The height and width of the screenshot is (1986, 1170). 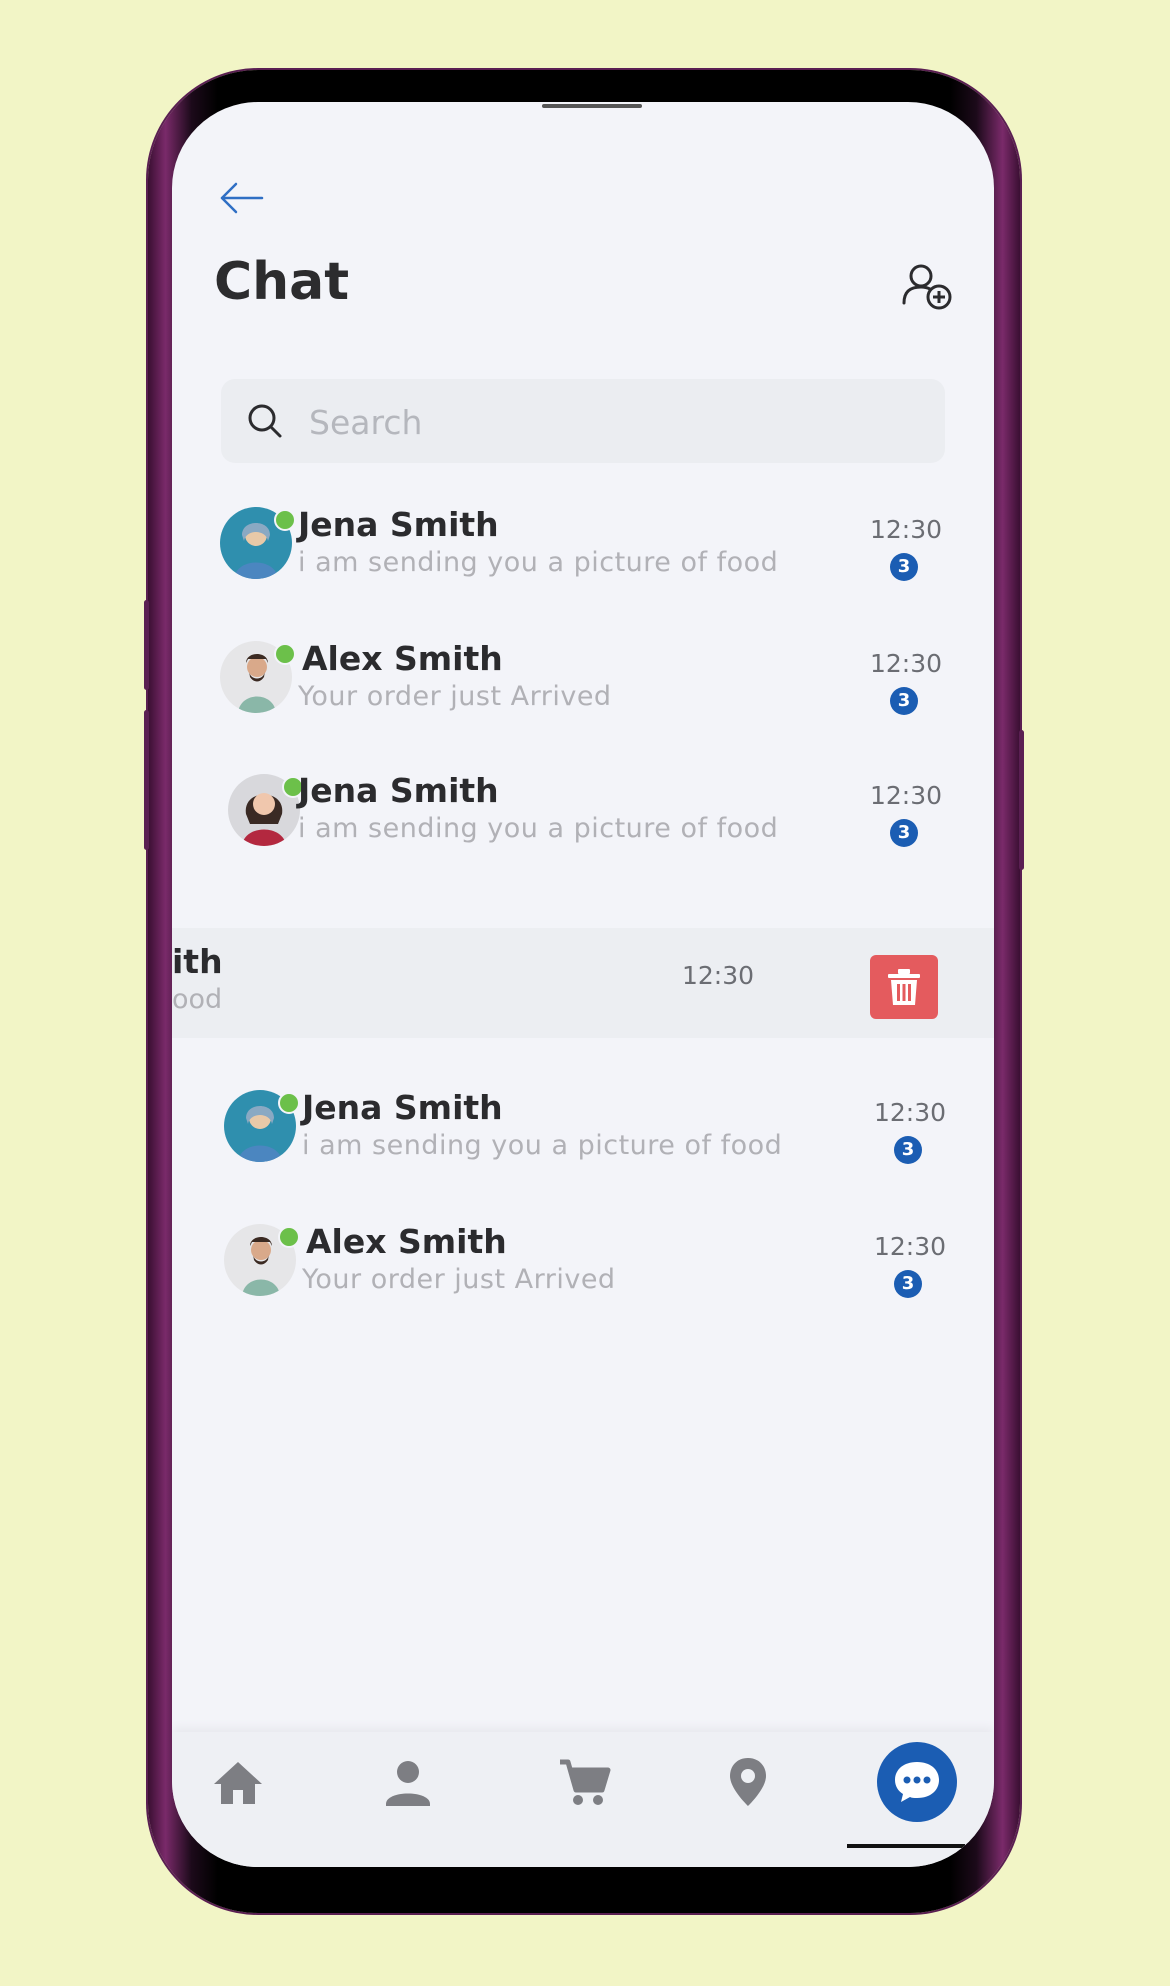 I want to click on trash-icon, so click(x=904, y=987).